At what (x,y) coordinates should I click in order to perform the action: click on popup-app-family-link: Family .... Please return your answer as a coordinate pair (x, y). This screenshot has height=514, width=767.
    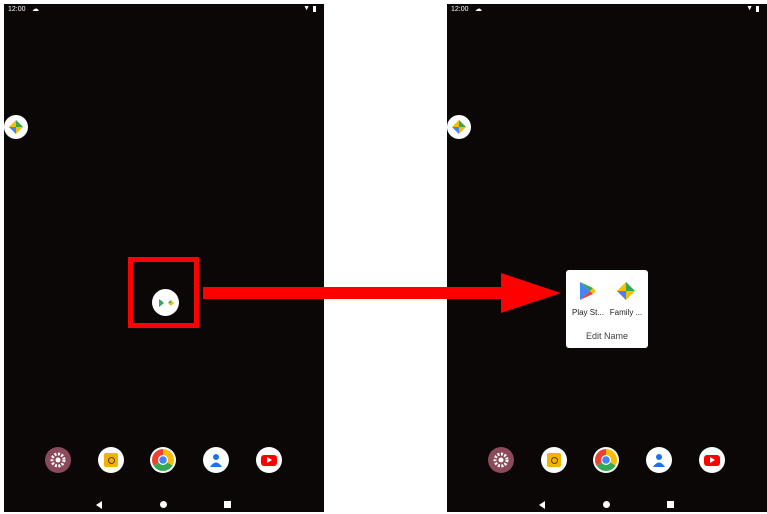
    Looking at the image, I should click on (626, 298).